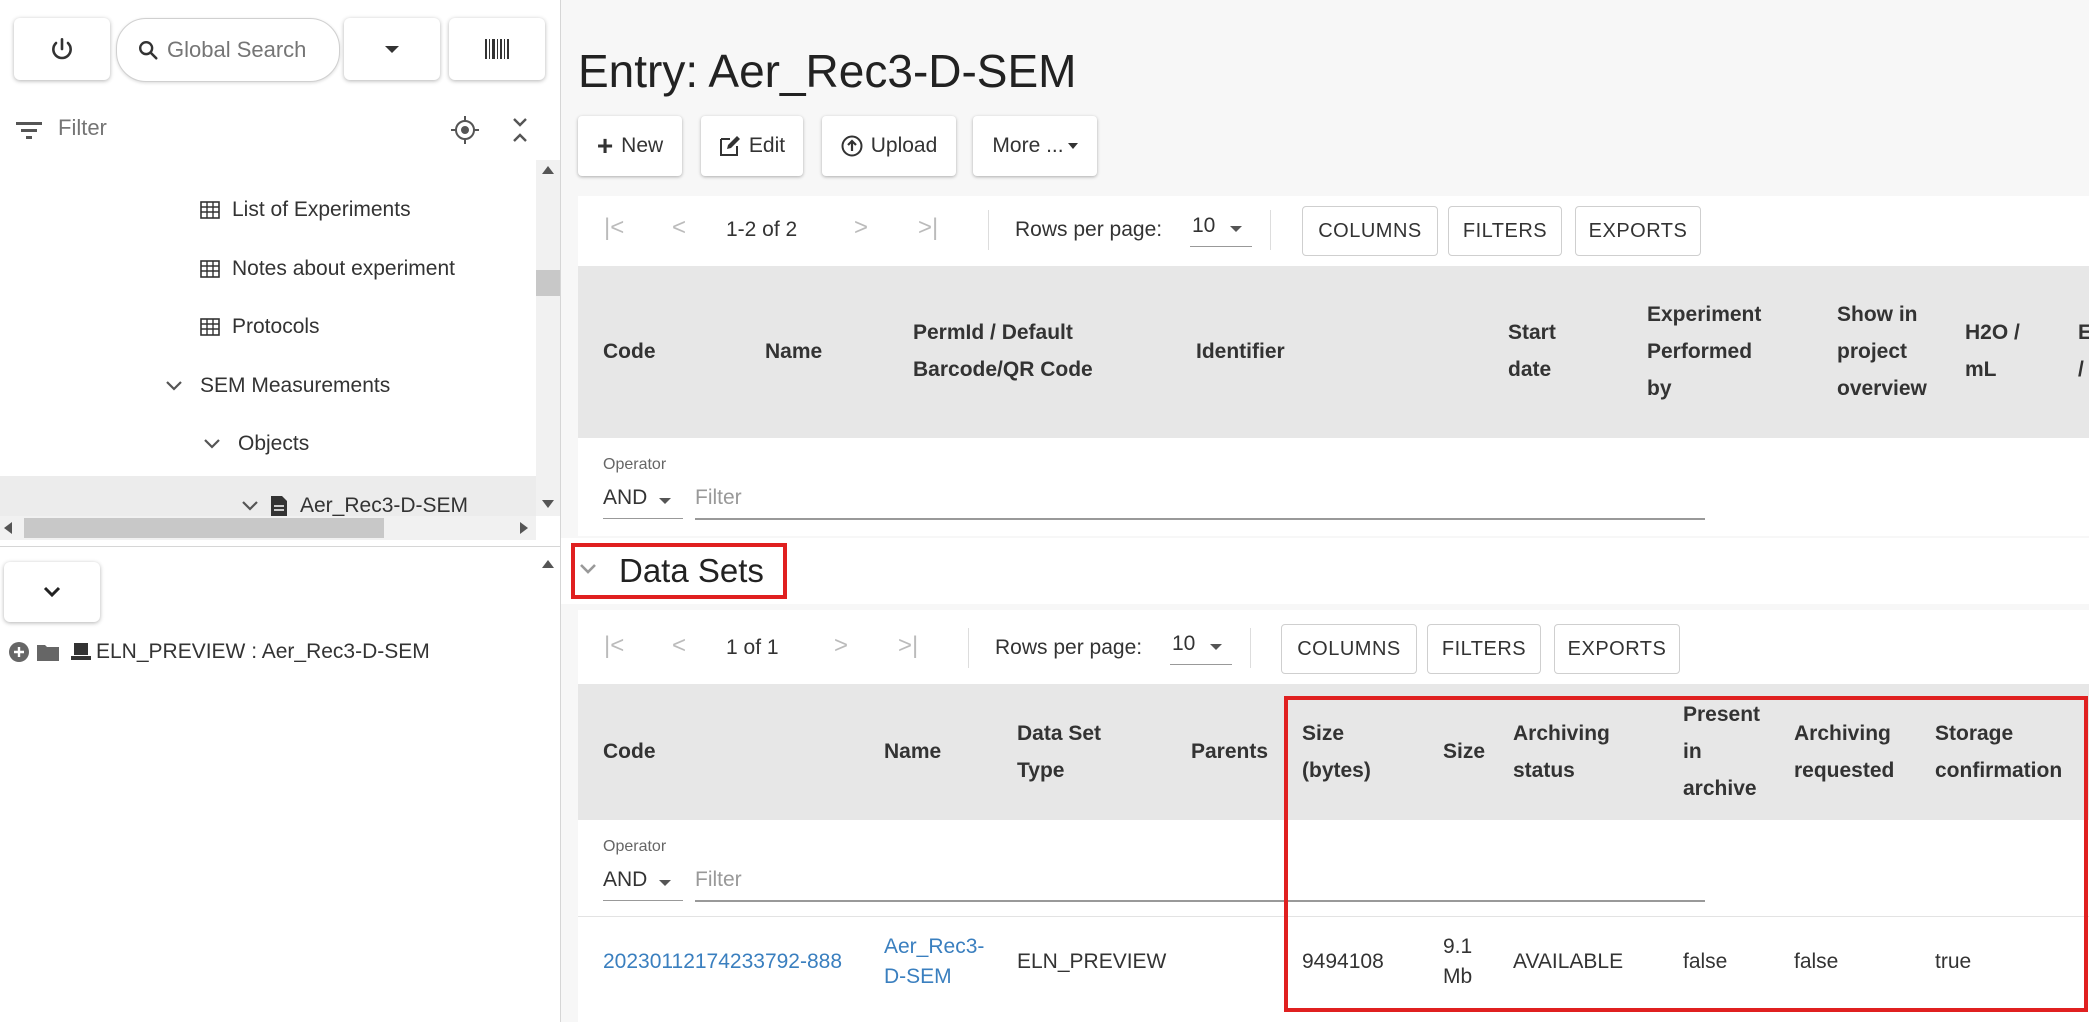 This screenshot has height=1022, width=2089. Describe the element at coordinates (722, 962) in the screenshot. I see `dataset-code-link: 20230112174233792-888` at that location.